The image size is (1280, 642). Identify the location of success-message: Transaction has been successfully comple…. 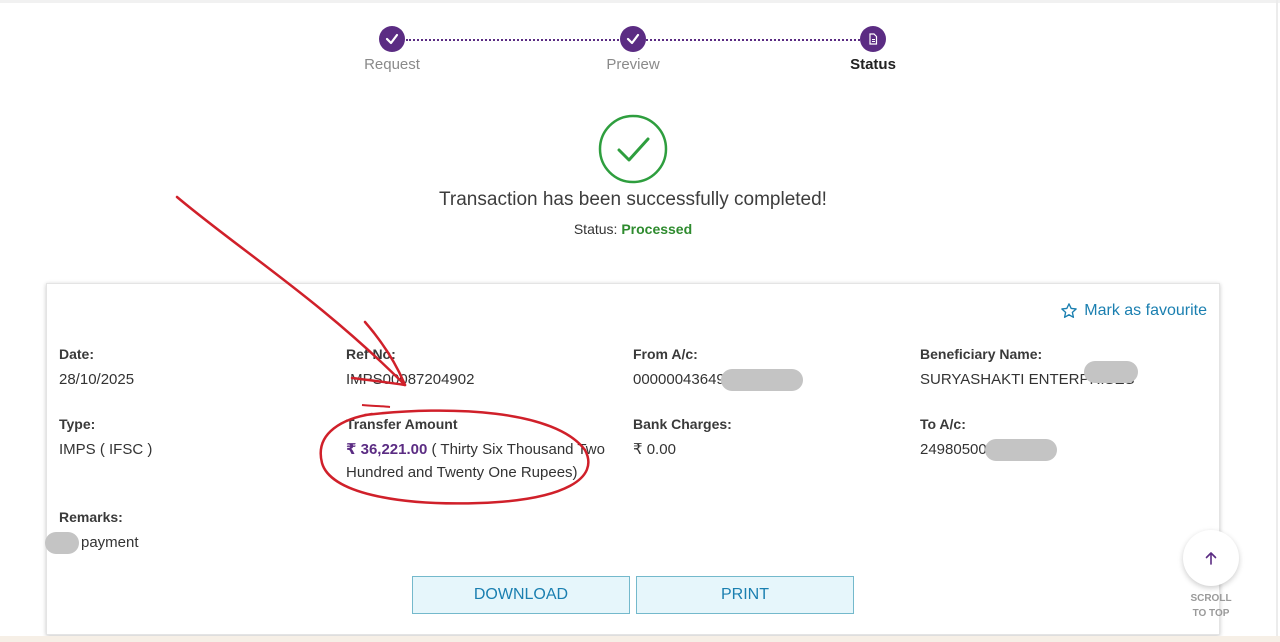
(633, 199).